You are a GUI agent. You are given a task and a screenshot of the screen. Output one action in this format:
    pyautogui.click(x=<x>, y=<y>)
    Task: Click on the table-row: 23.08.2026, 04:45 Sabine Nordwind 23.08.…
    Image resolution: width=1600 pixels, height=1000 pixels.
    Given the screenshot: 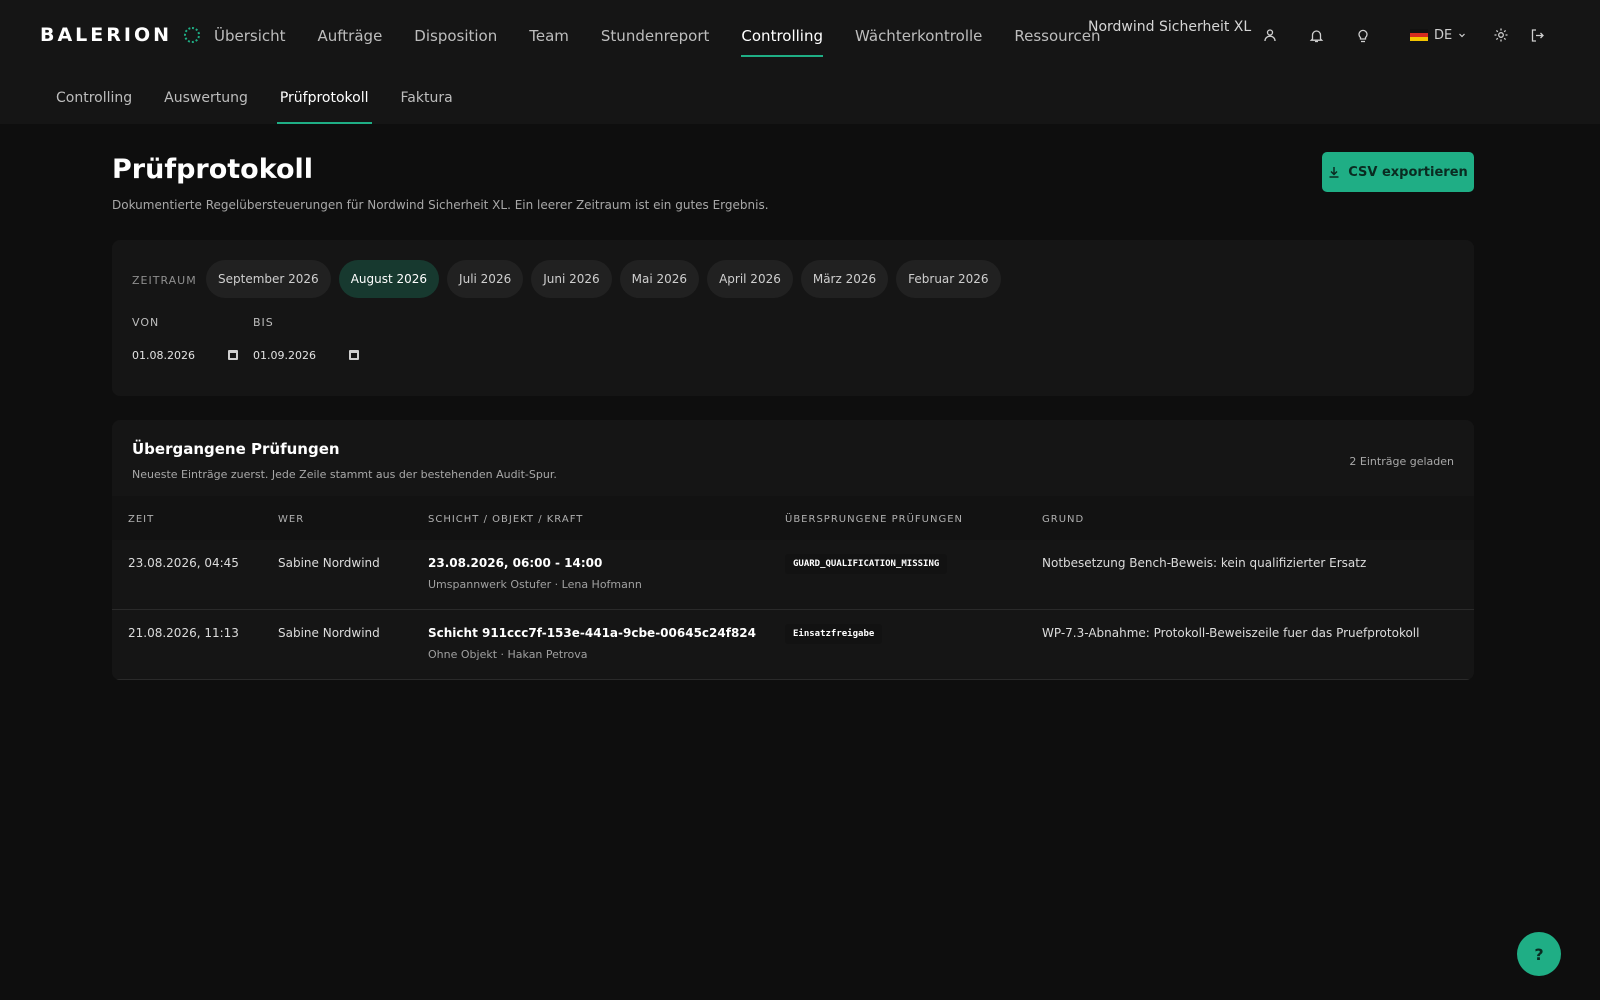 What is the action you would take?
    pyautogui.click(x=793, y=575)
    